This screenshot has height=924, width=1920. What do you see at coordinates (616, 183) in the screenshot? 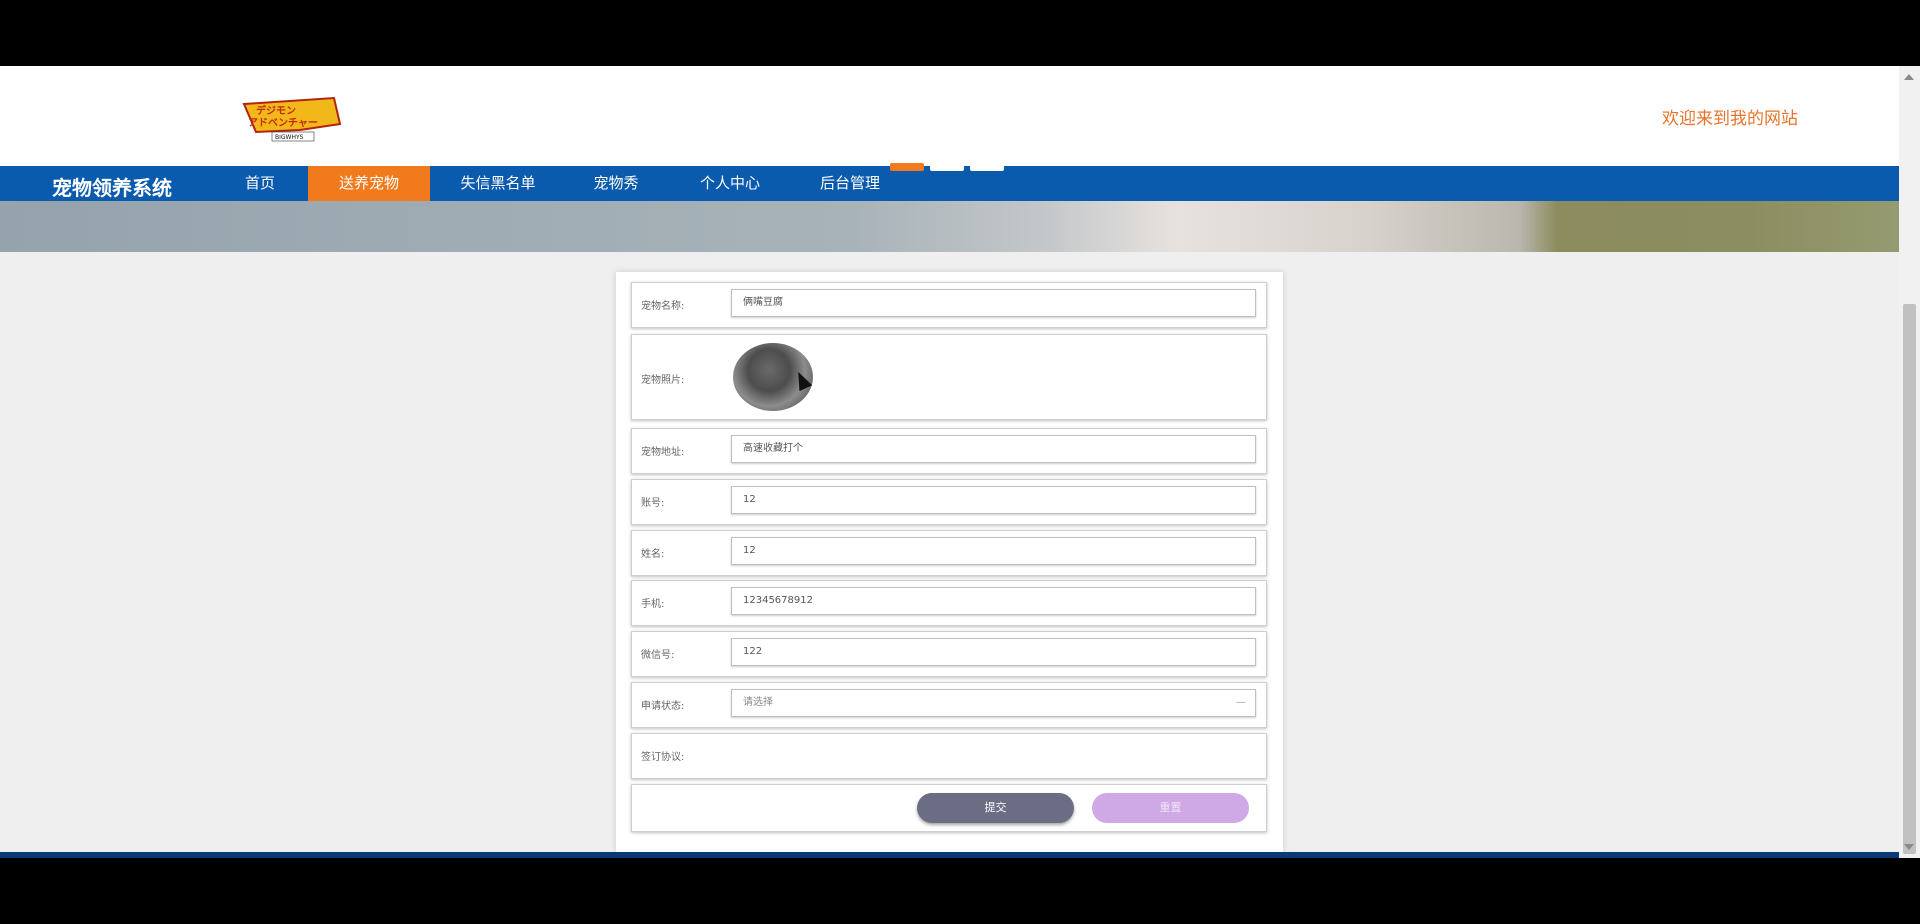
I see `nav-item-pet-show: 宠物秀` at bounding box center [616, 183].